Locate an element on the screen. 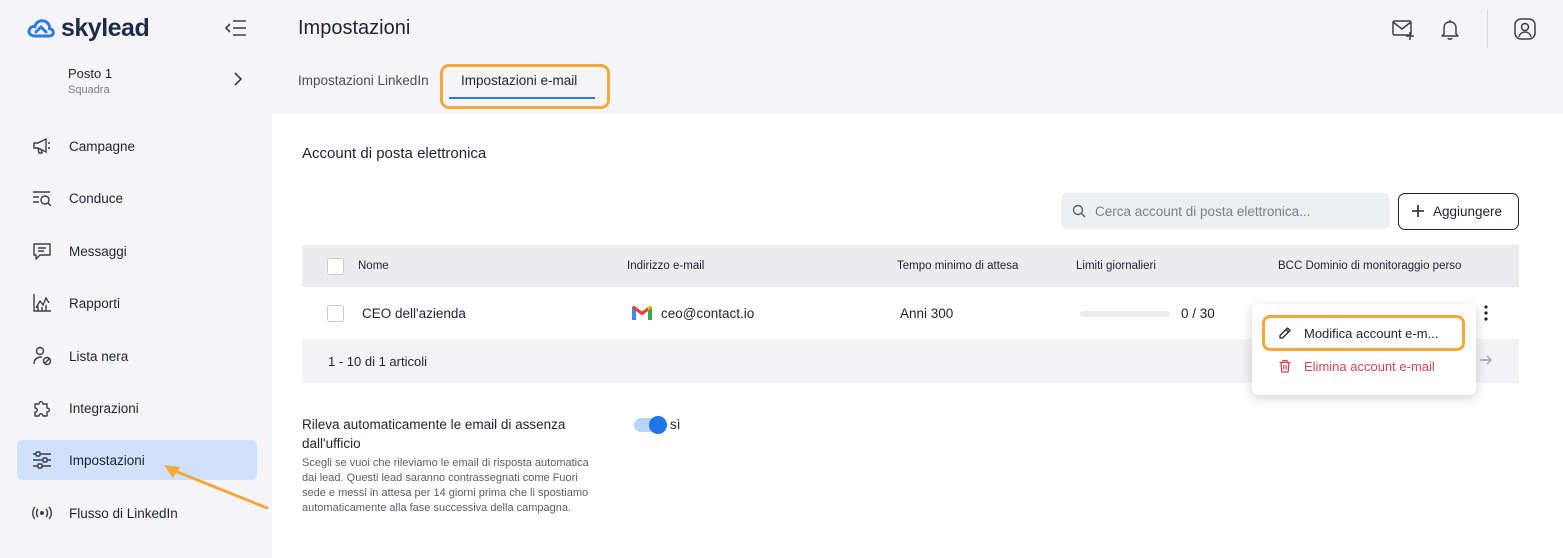  toggle-knob is located at coordinates (658, 425).